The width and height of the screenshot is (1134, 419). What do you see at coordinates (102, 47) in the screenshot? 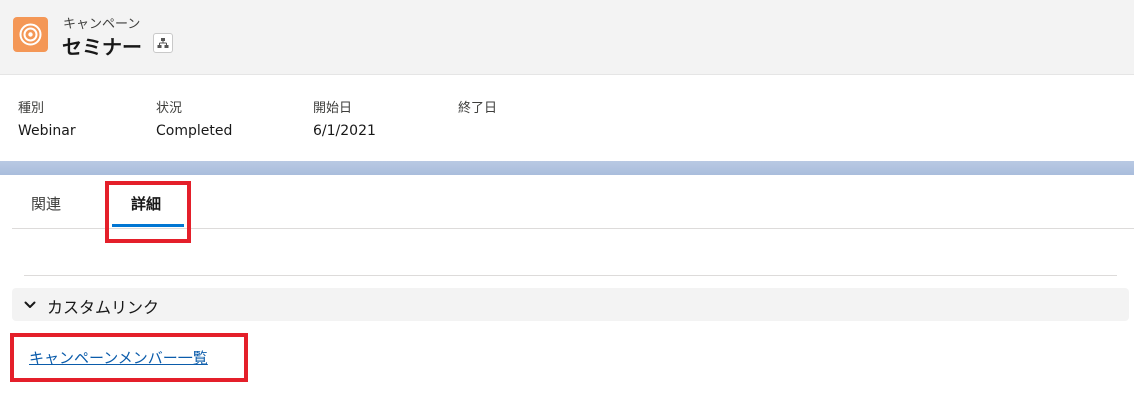
I see `record-title: セミナー` at bounding box center [102, 47].